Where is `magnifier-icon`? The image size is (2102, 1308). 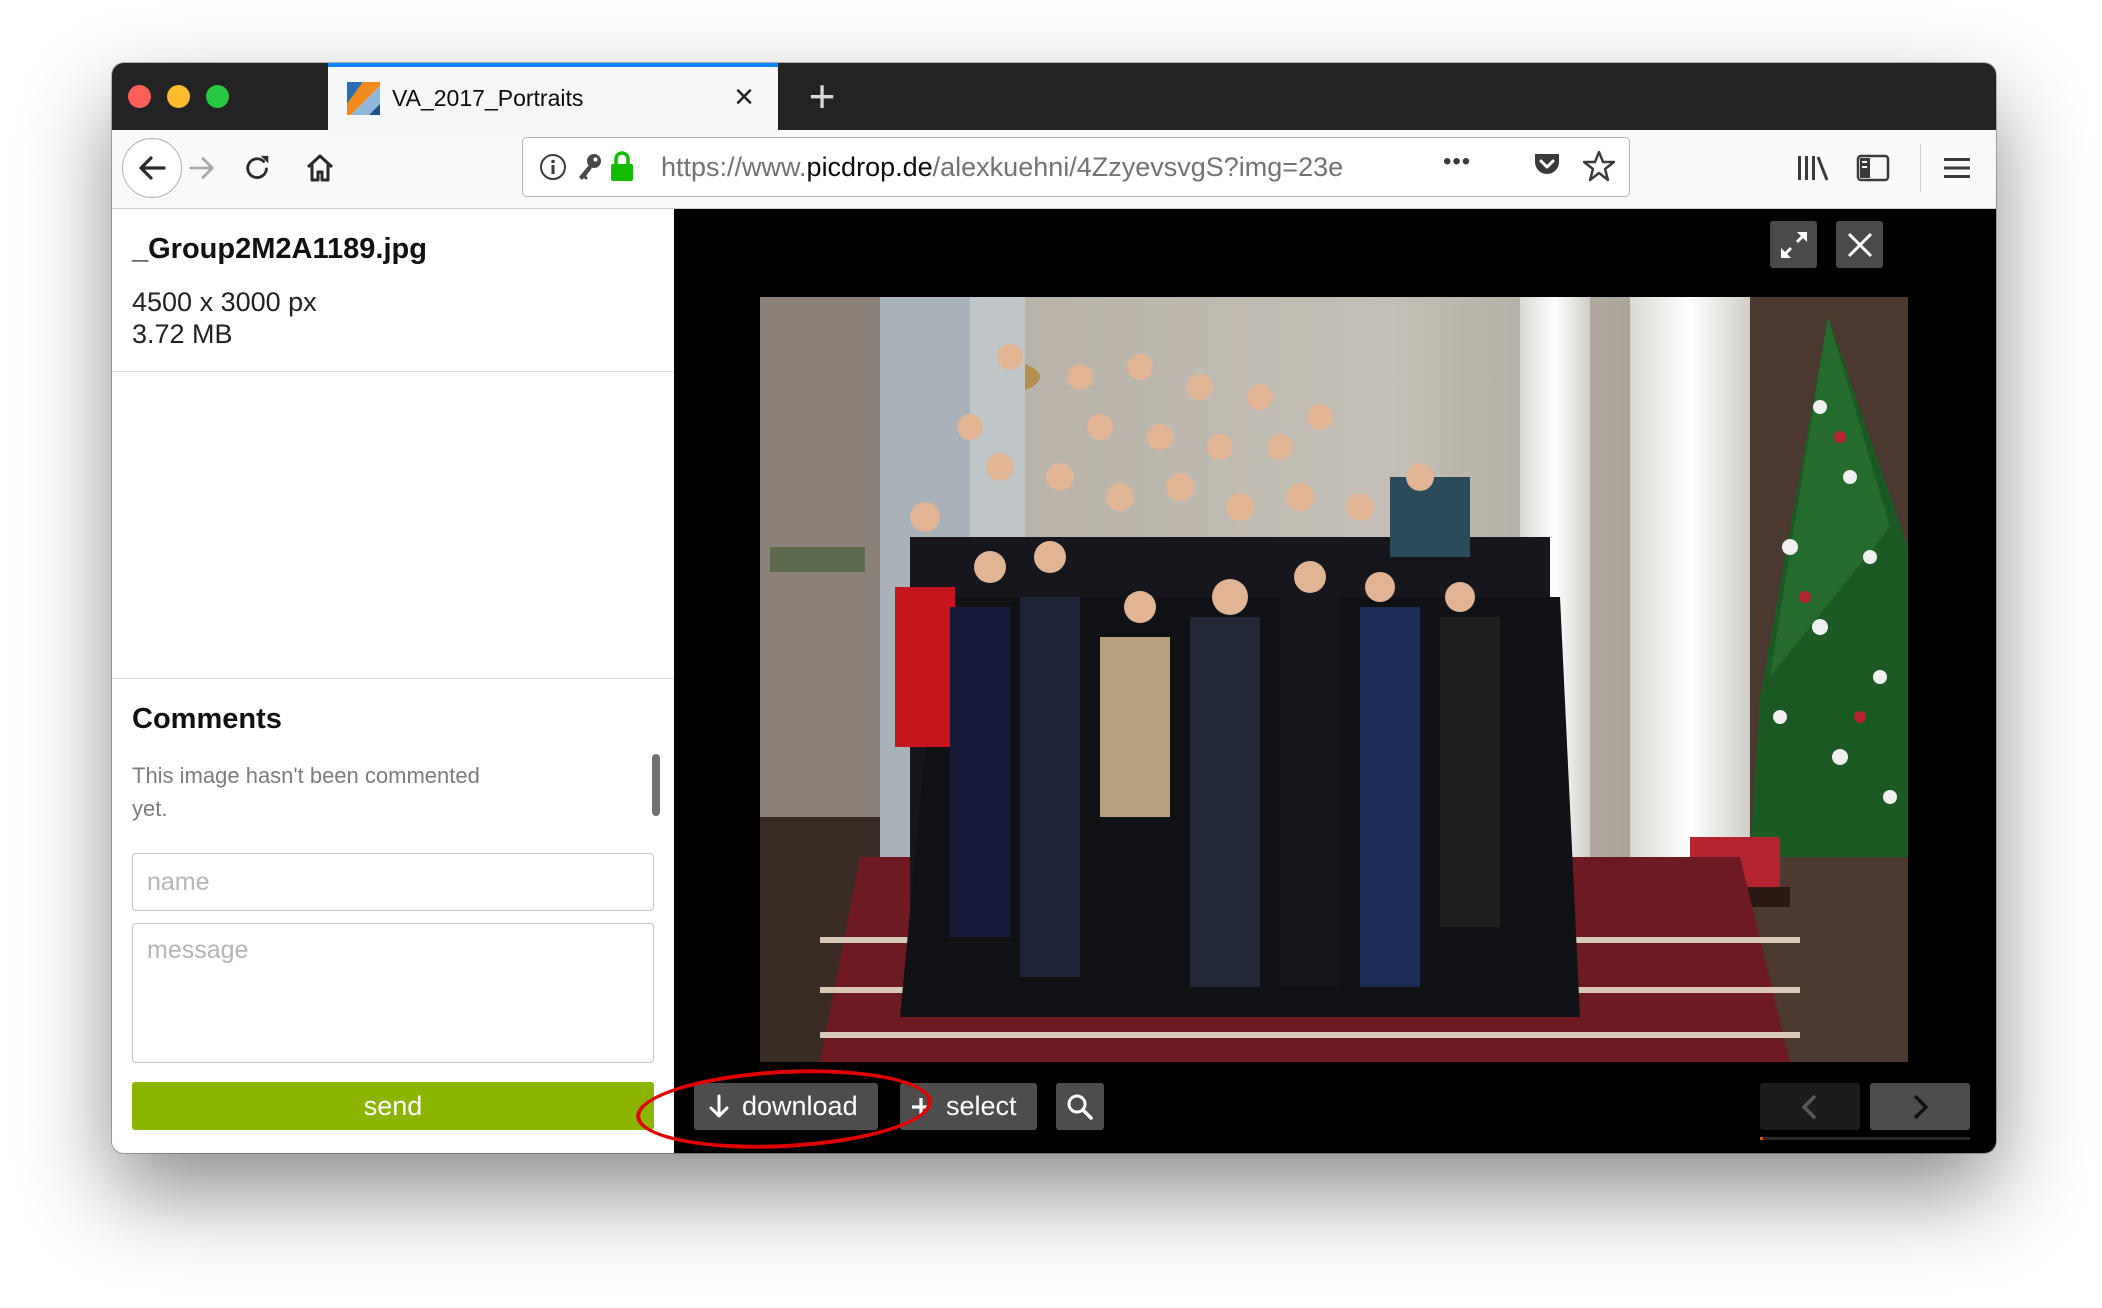
magnifier-icon is located at coordinates (1080, 1107).